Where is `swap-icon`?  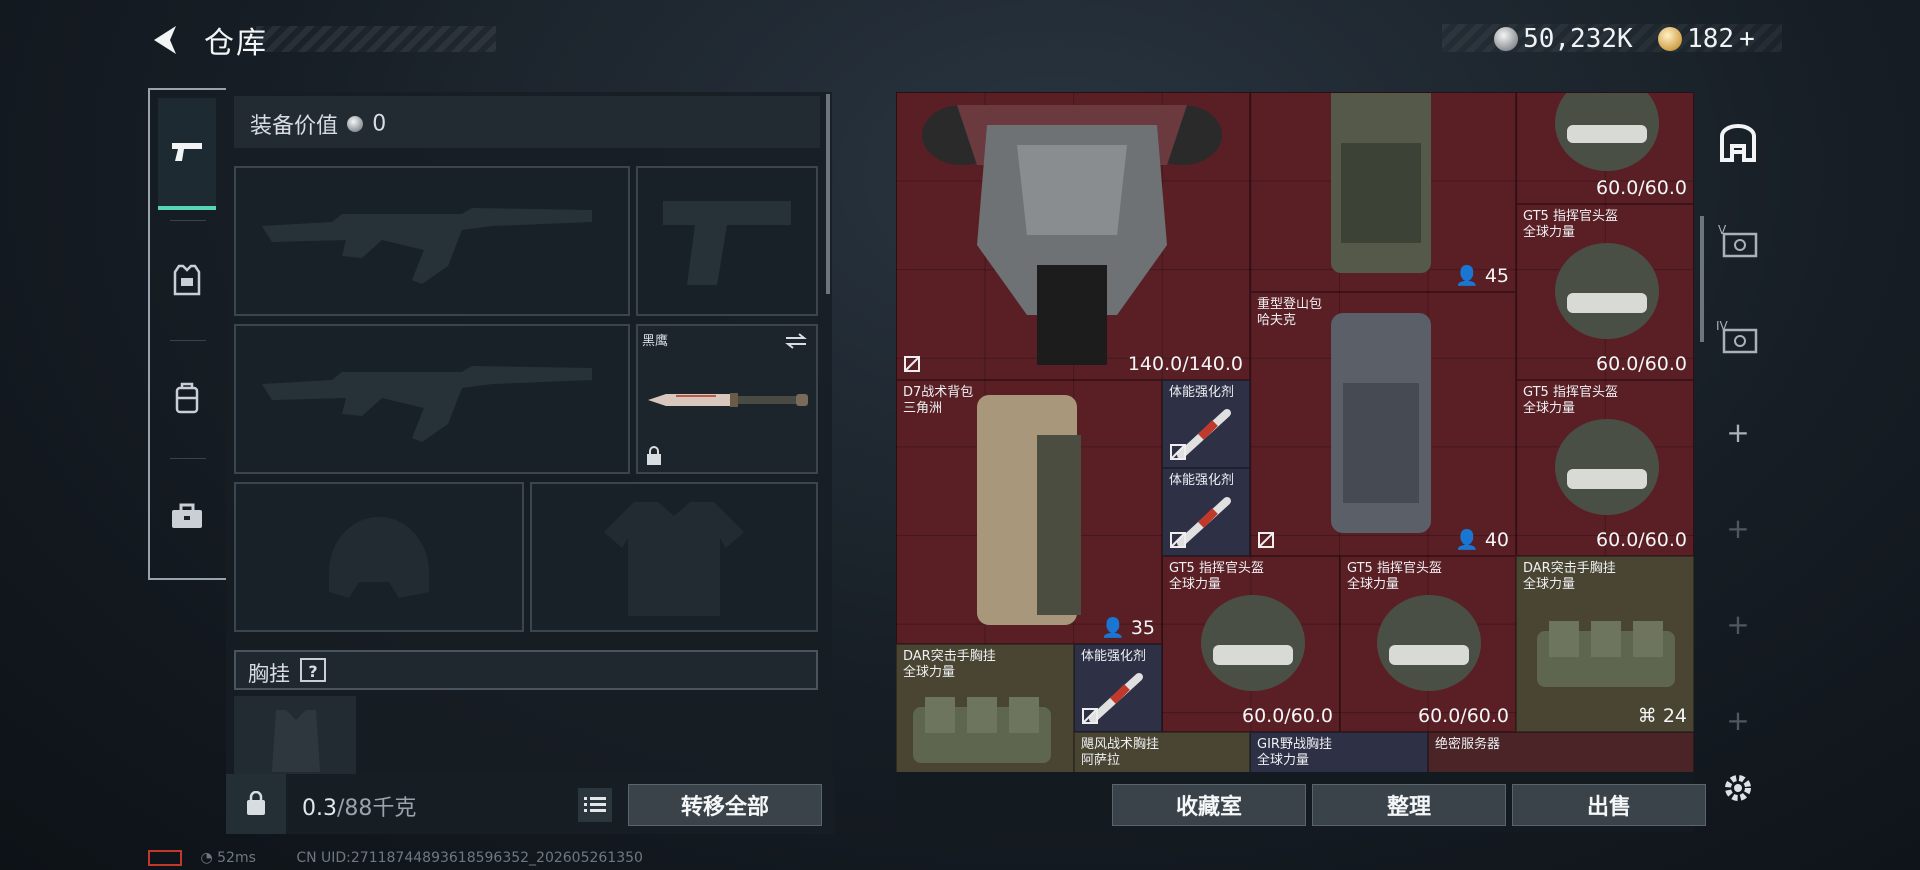
swap-icon is located at coordinates (796, 341).